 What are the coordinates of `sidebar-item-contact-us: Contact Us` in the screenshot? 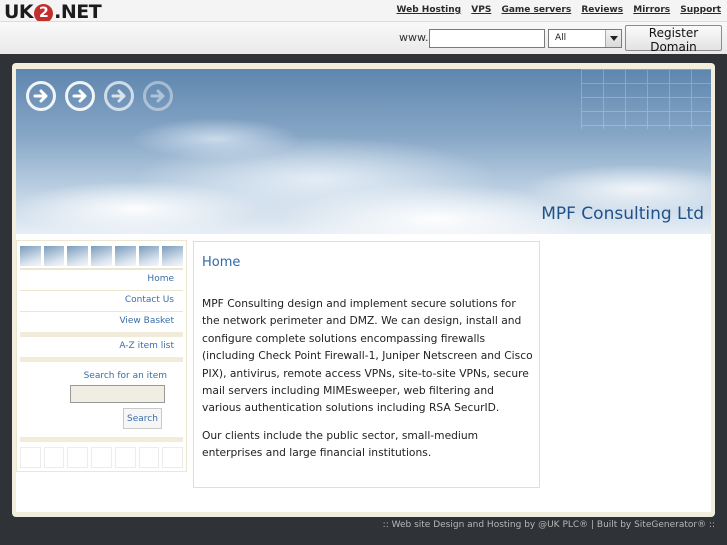 It's located at (149, 300).